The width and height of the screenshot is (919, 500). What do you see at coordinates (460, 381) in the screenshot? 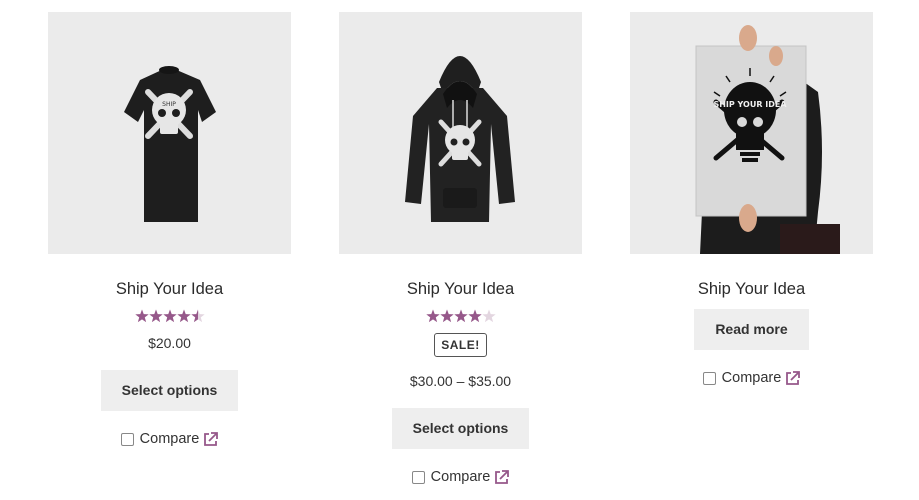
I see `product-price: $30.00 – $35.00` at bounding box center [460, 381].